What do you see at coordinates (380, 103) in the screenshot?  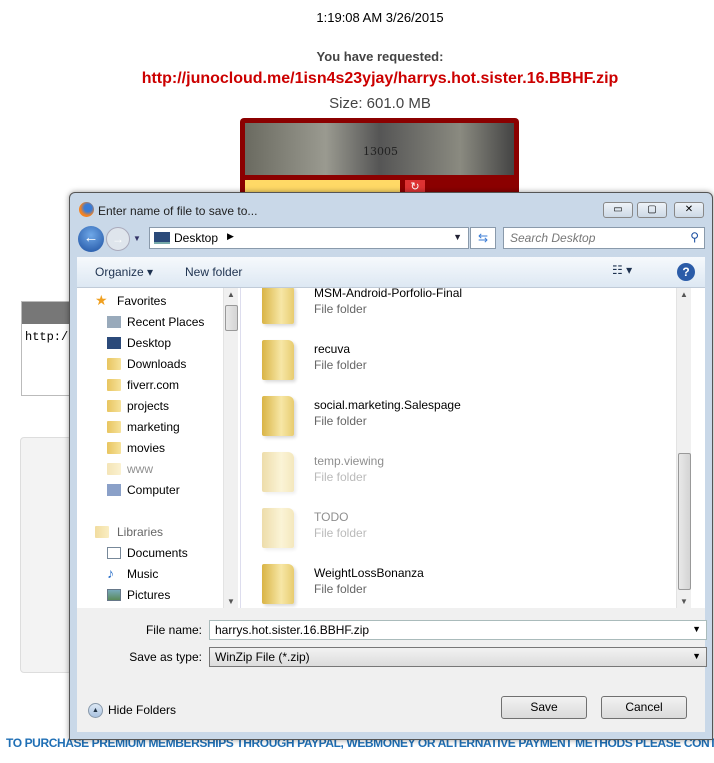 I see `file-size: Size: 601.0 MB` at bounding box center [380, 103].